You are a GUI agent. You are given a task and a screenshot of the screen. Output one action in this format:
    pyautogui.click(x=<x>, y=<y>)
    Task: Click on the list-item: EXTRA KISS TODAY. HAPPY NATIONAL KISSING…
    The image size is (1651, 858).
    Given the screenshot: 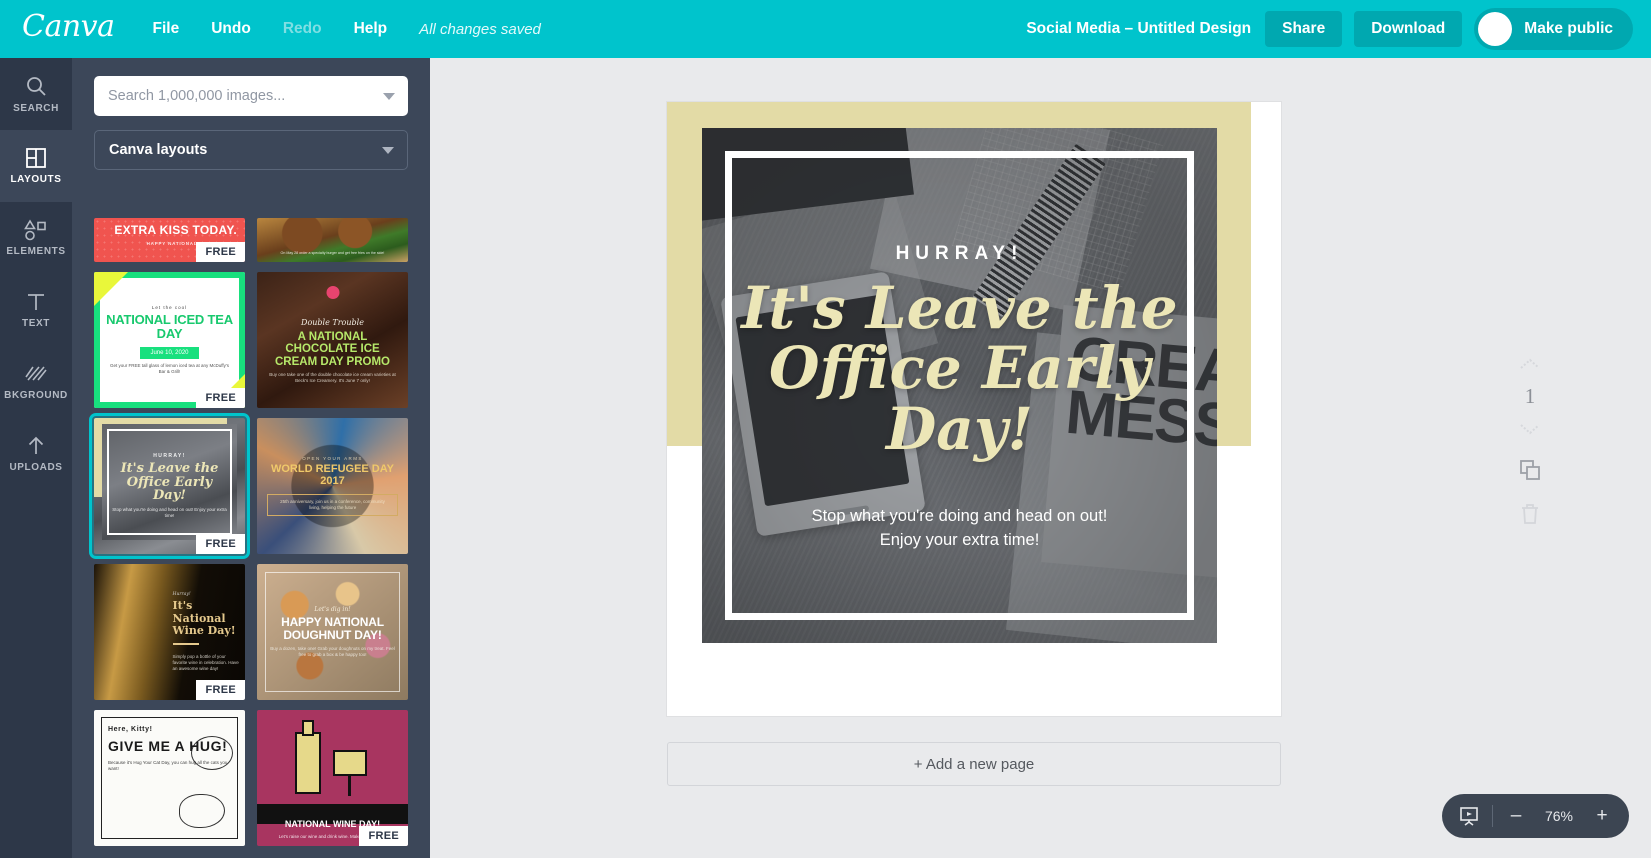 What is the action you would take?
    pyautogui.click(x=169, y=240)
    